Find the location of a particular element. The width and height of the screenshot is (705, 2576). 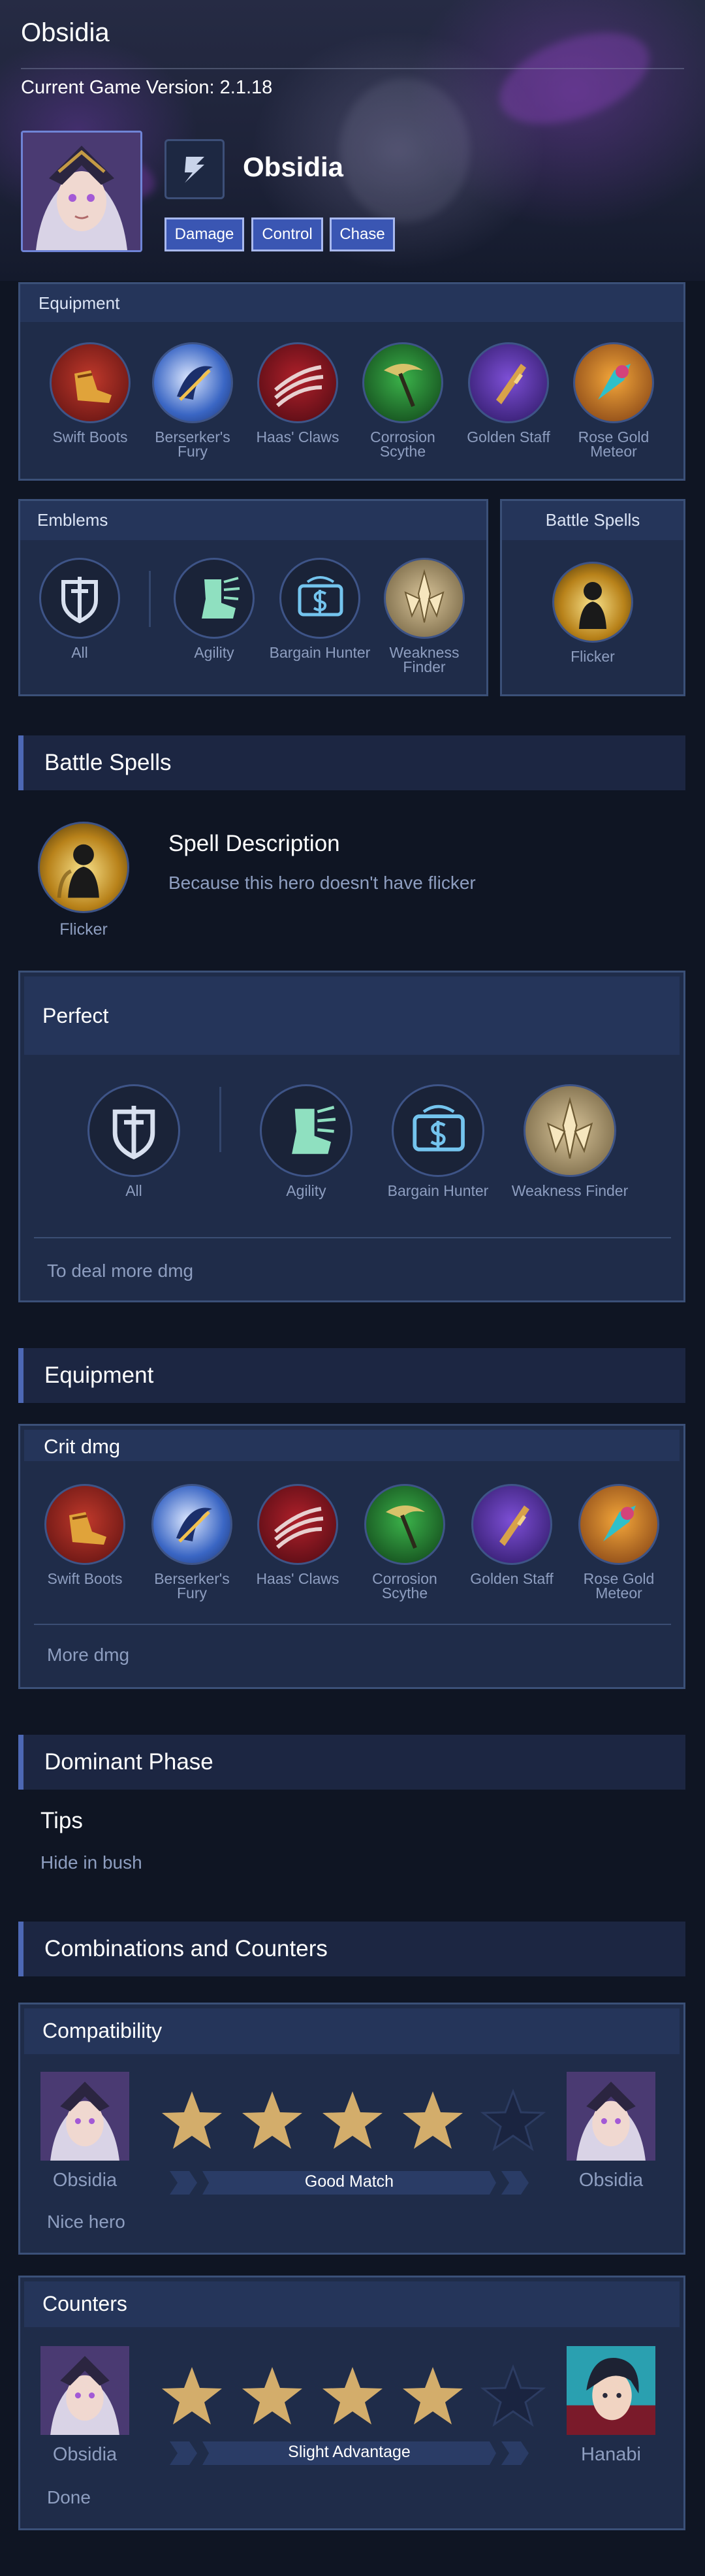

tag-control: Control is located at coordinates (287, 234).